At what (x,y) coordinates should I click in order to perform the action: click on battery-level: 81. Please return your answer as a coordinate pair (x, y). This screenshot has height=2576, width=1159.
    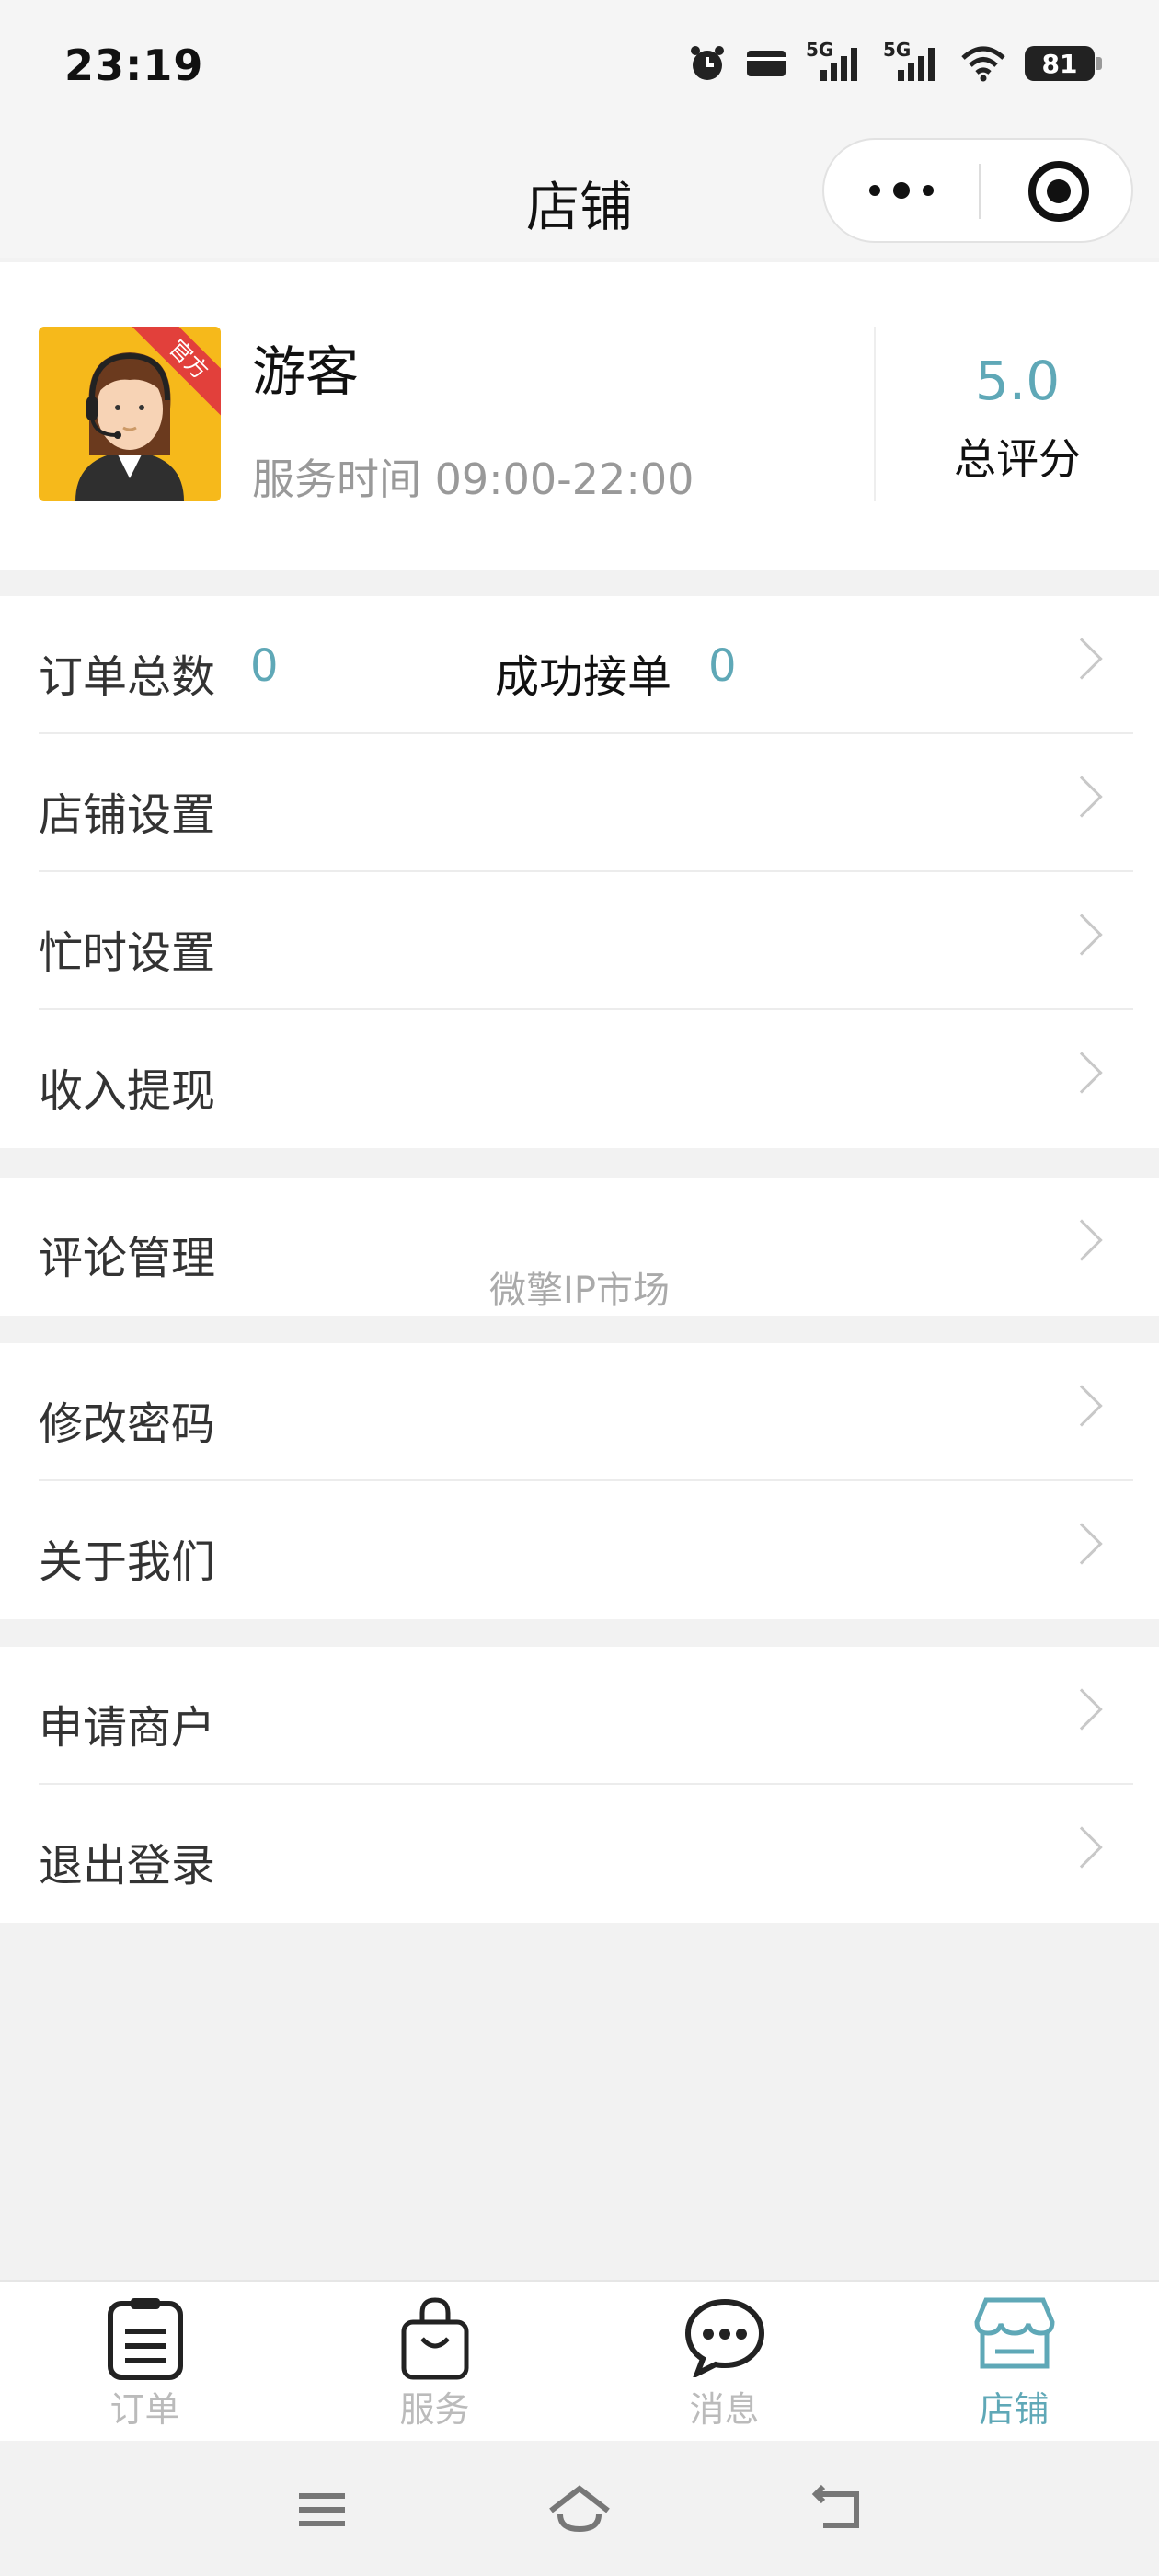
    Looking at the image, I should click on (1059, 63).